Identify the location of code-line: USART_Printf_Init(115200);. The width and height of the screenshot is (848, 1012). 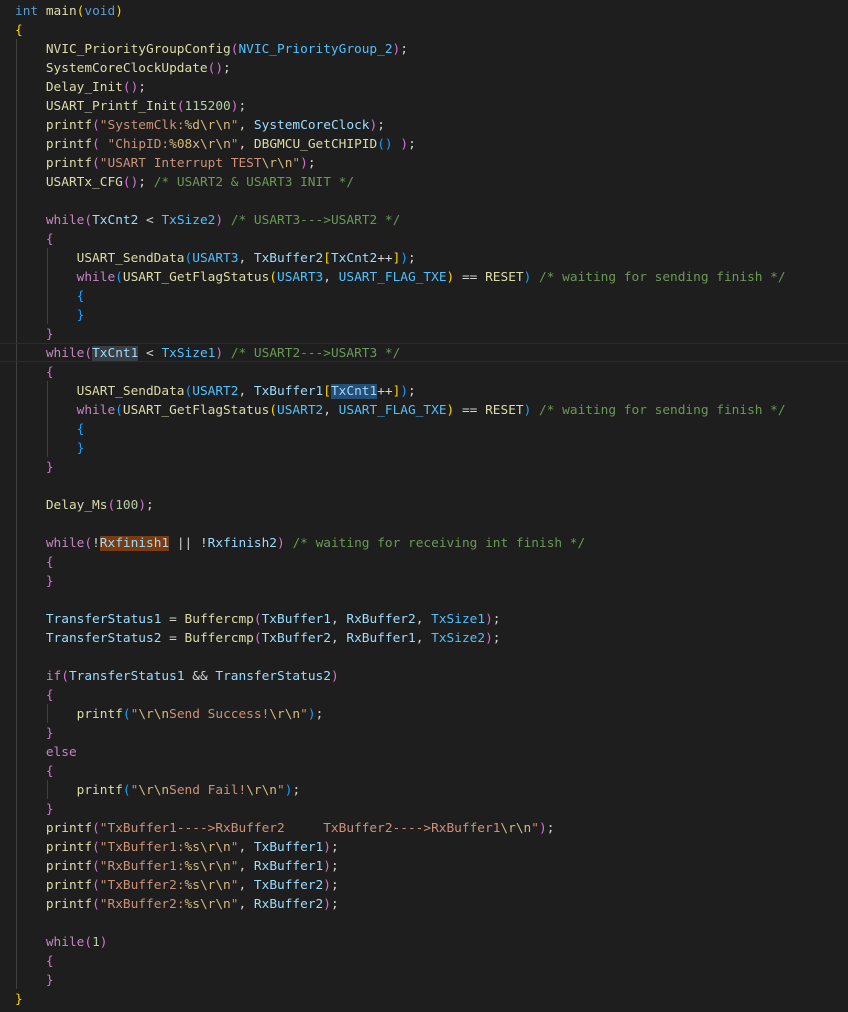
(130, 106).